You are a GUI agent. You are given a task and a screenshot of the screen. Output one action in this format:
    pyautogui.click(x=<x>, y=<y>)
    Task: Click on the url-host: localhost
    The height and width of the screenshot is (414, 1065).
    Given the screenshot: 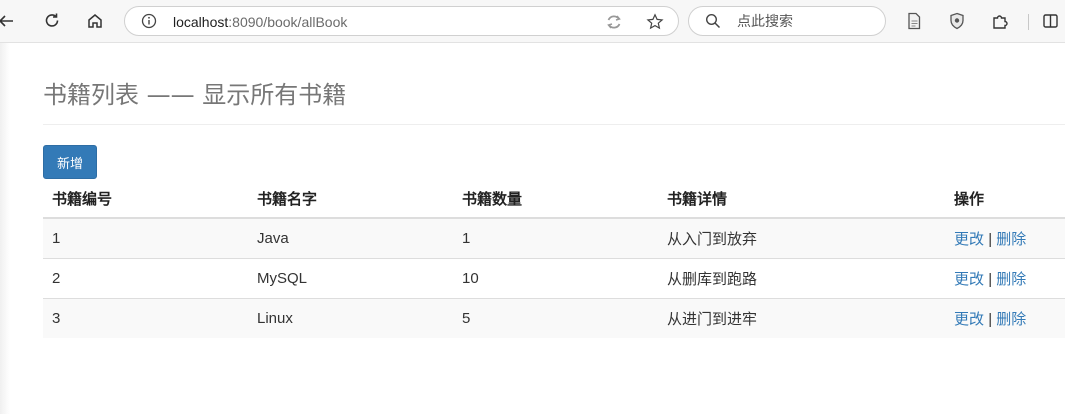 What is the action you would take?
    pyautogui.click(x=201, y=22)
    